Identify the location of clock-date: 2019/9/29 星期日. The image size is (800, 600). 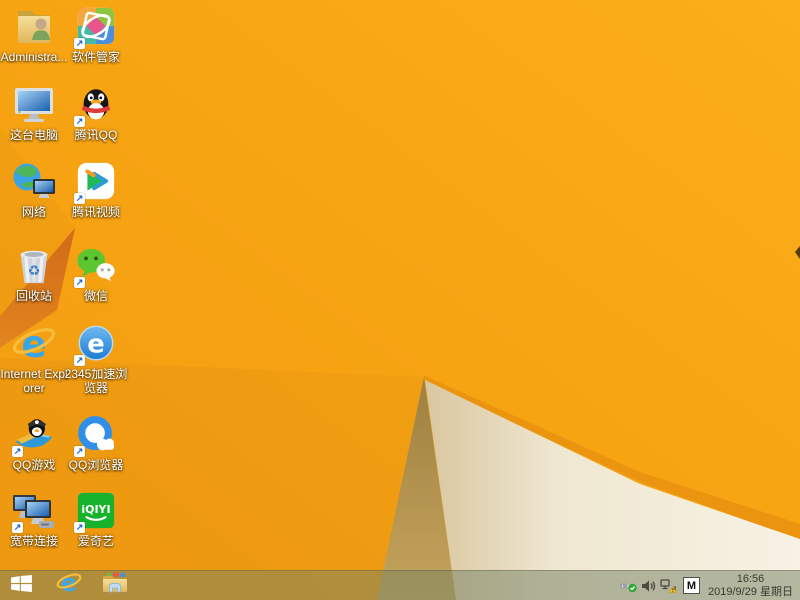
(750, 591).